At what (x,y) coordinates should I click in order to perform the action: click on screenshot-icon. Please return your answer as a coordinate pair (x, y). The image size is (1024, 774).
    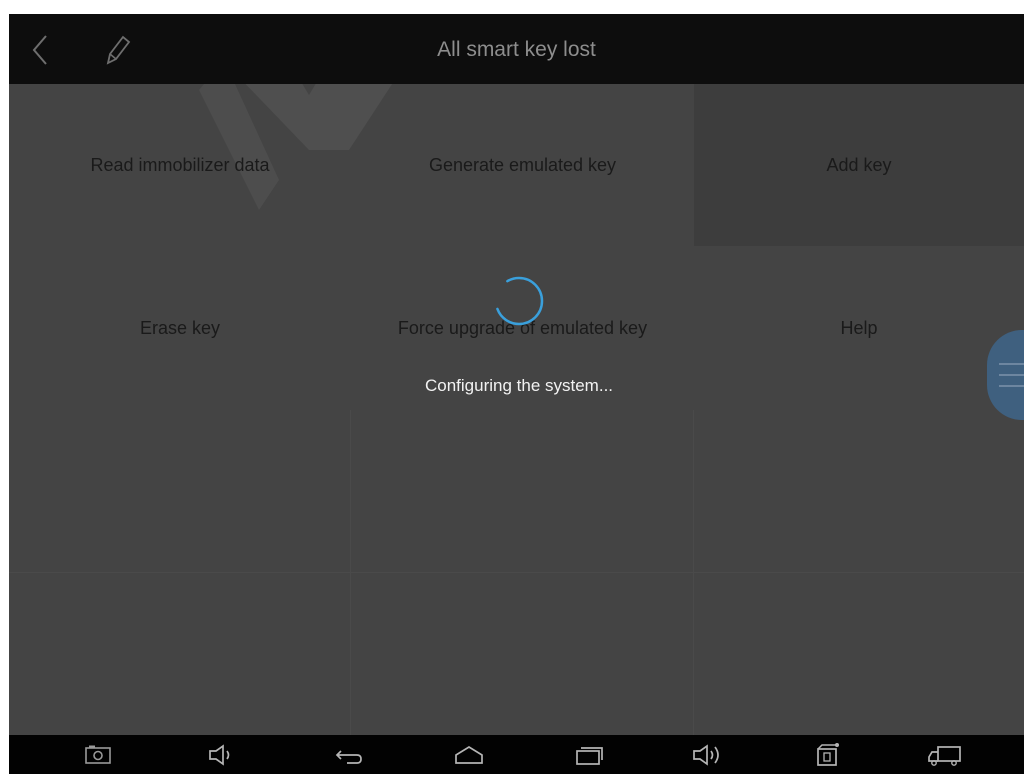
    Looking at the image, I should click on (98, 754).